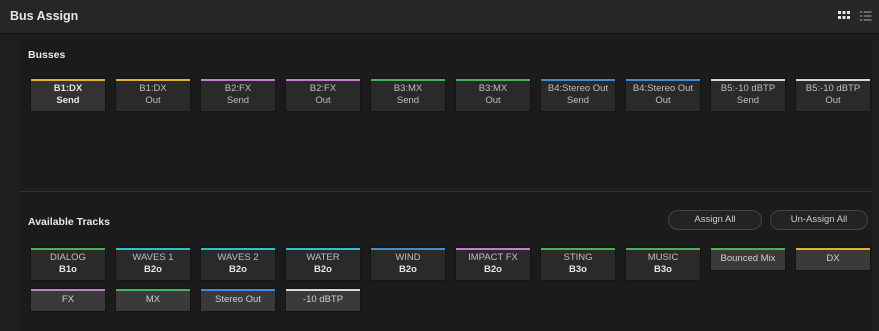 The width and height of the screenshot is (879, 331). I want to click on chip-label: Bounced Mix, so click(748, 258).